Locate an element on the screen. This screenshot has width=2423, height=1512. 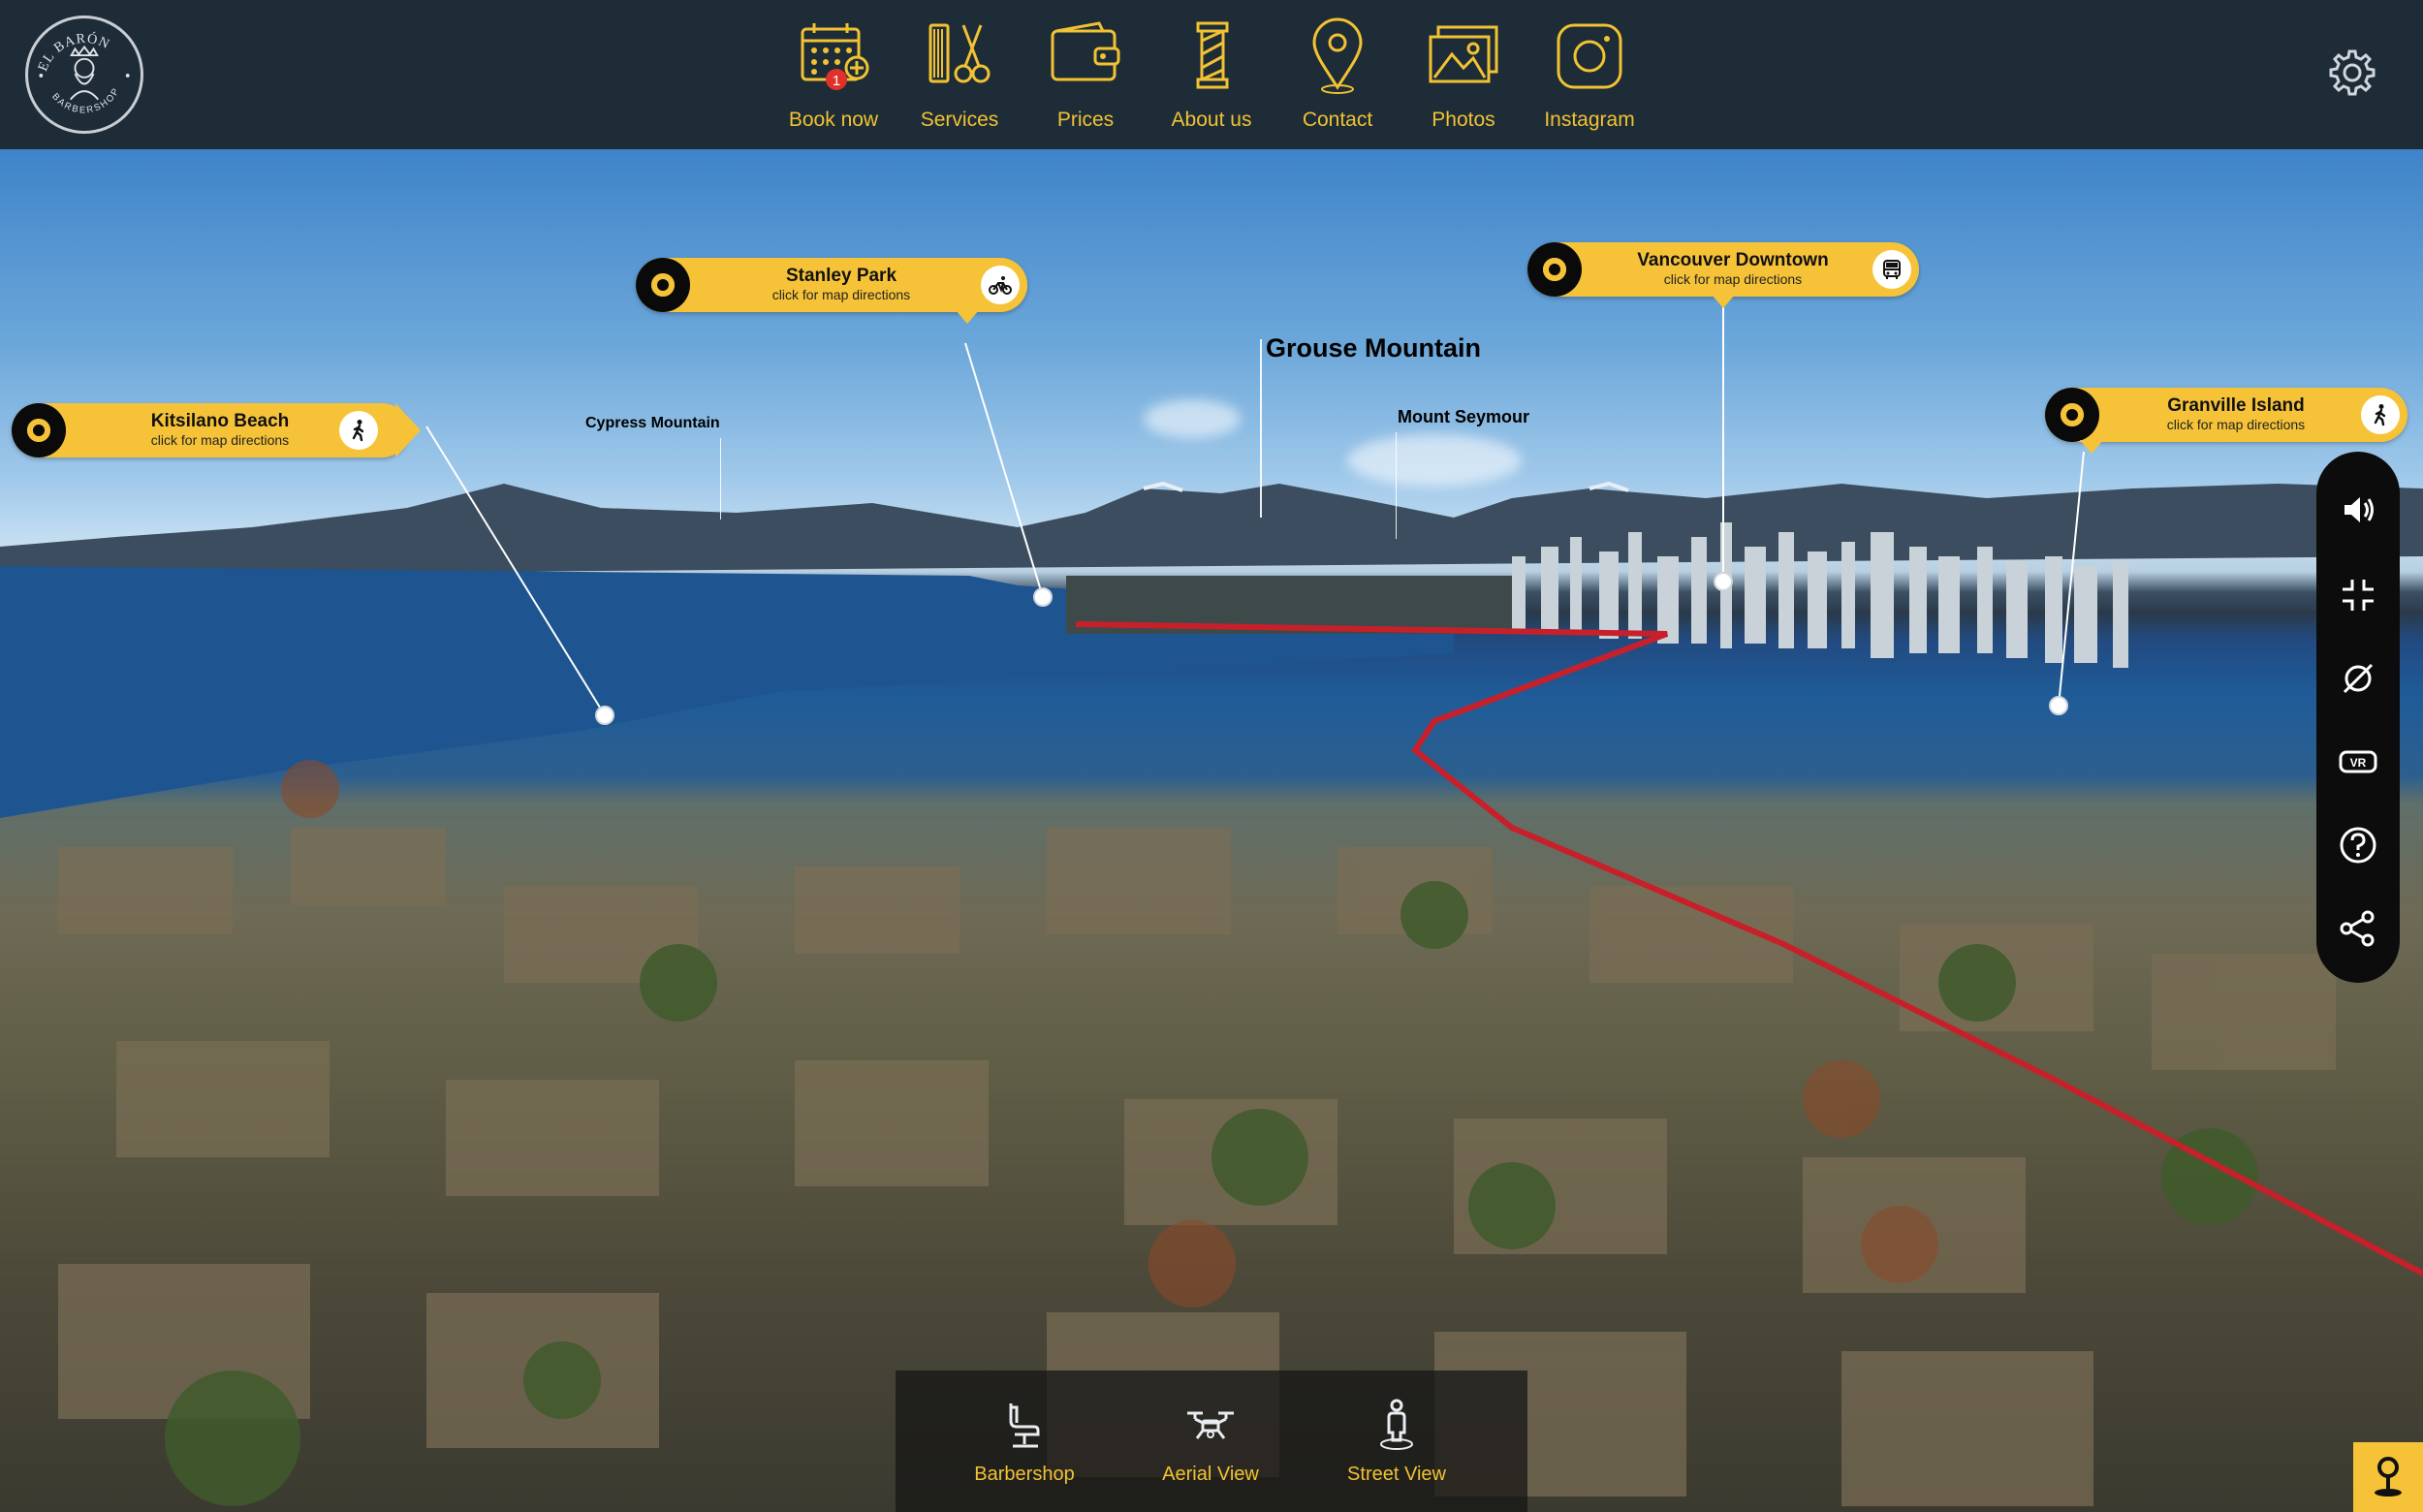
vr-icon: VR is located at coordinates (2358, 762).